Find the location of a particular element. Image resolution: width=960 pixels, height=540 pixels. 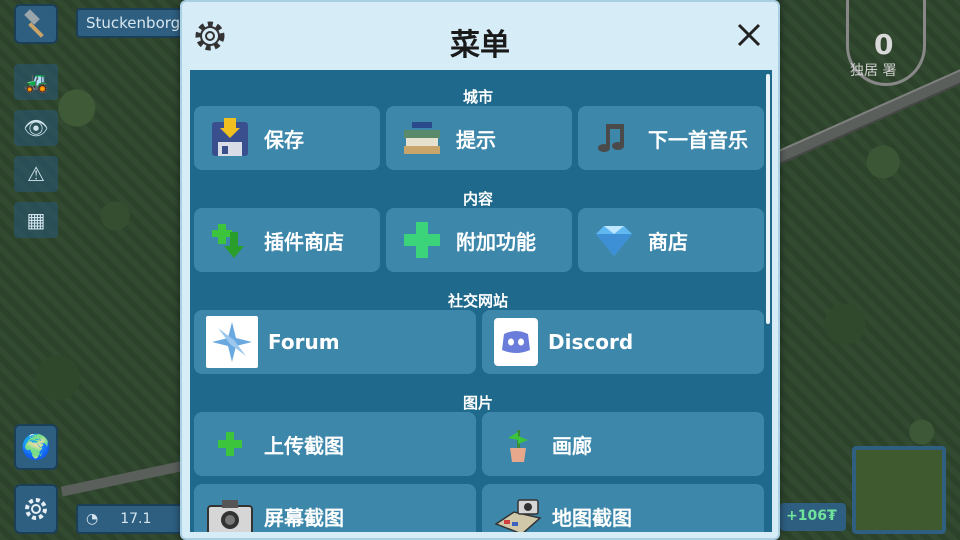

map-screenshot-label: 地图截图 is located at coordinates (592, 517).